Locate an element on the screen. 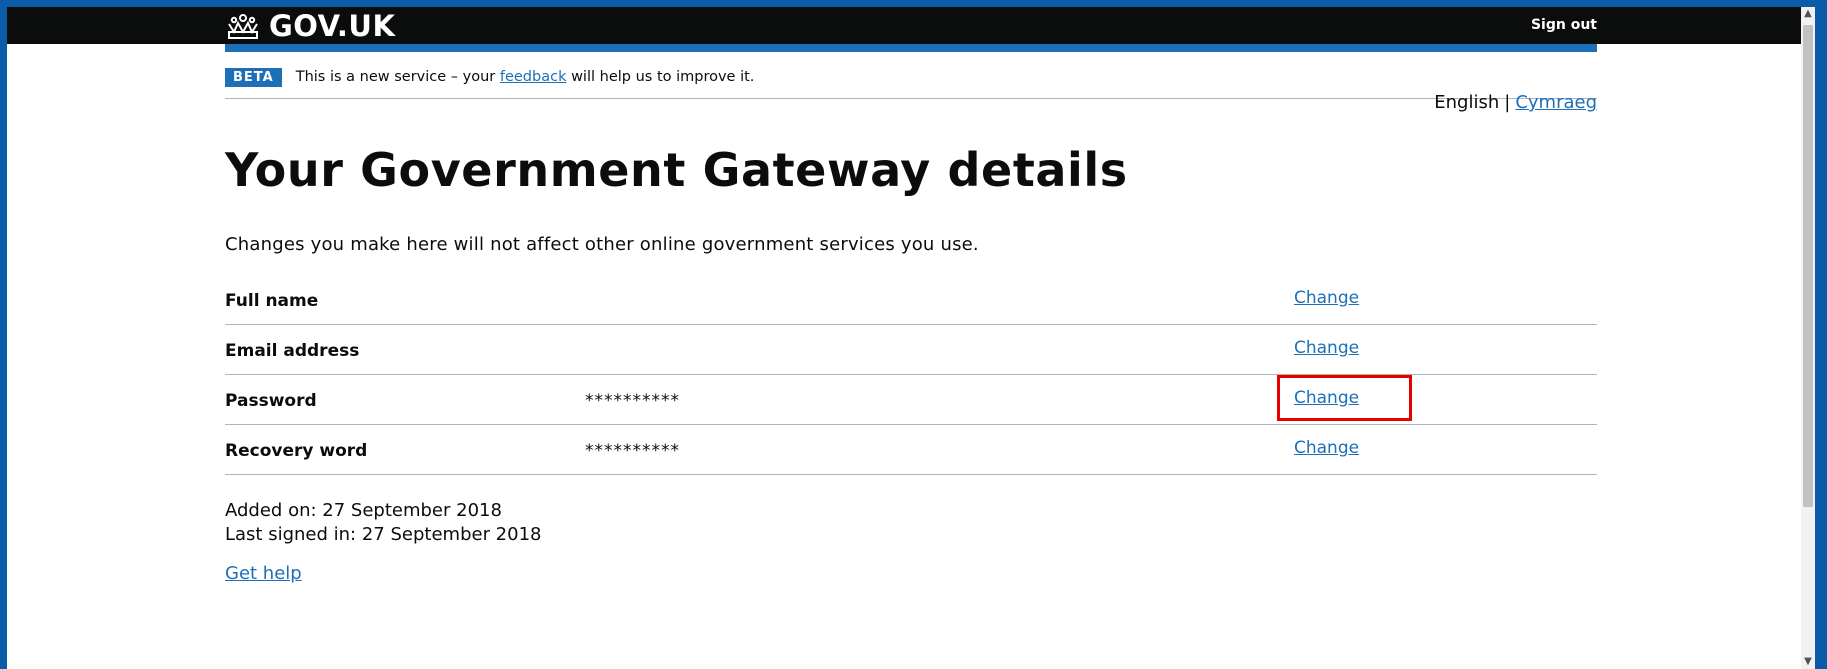 This screenshot has height=669, width=1827. summary-row-email: Email address Change is located at coordinates (911, 350).